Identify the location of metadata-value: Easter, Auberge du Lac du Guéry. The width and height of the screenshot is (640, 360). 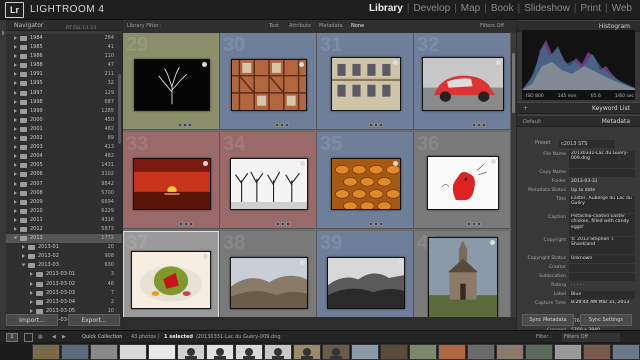
(602, 204).